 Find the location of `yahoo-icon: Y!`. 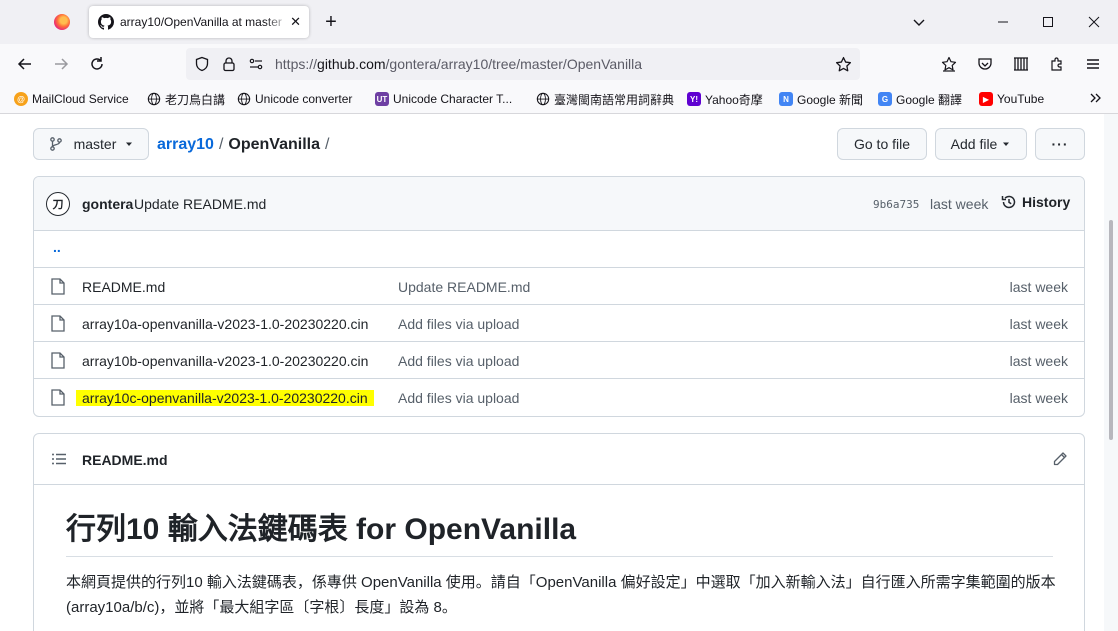

yahoo-icon: Y! is located at coordinates (694, 99).